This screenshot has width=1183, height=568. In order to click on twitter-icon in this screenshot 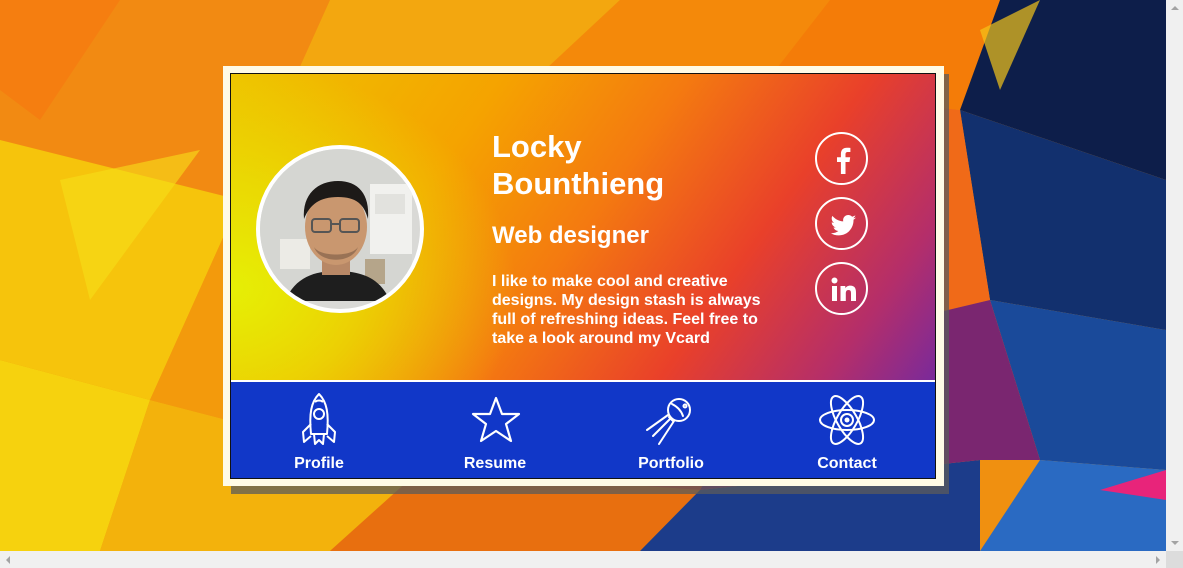, I will do `click(843, 225)`.